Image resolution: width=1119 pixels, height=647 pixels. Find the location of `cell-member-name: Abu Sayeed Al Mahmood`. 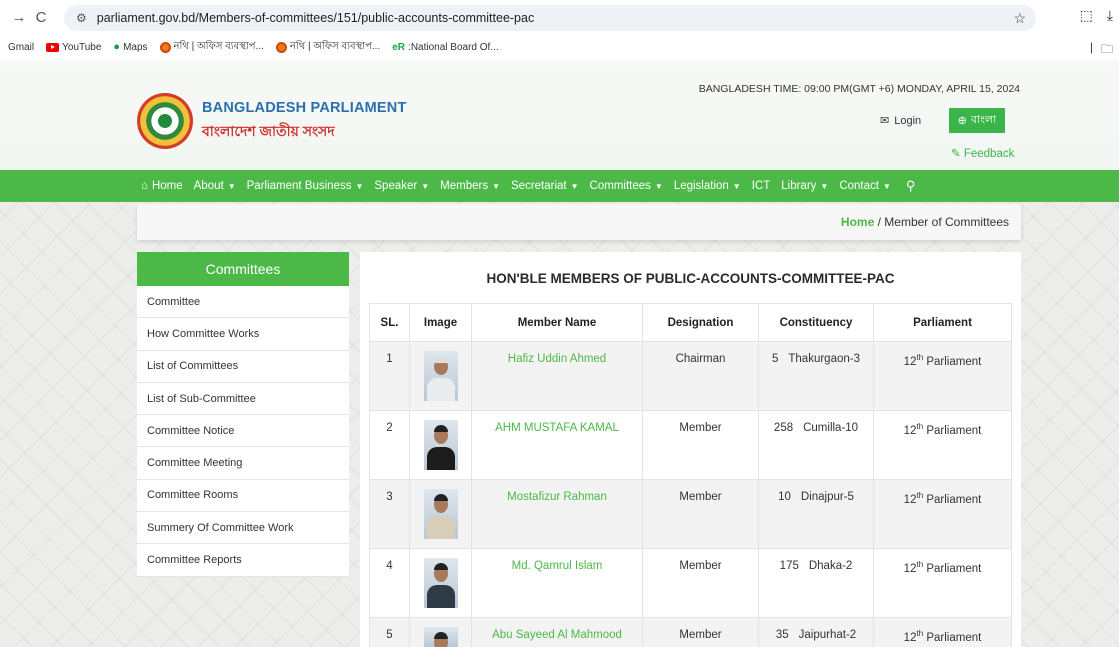

cell-member-name: Abu Sayeed Al Mahmood is located at coordinates (557, 632).